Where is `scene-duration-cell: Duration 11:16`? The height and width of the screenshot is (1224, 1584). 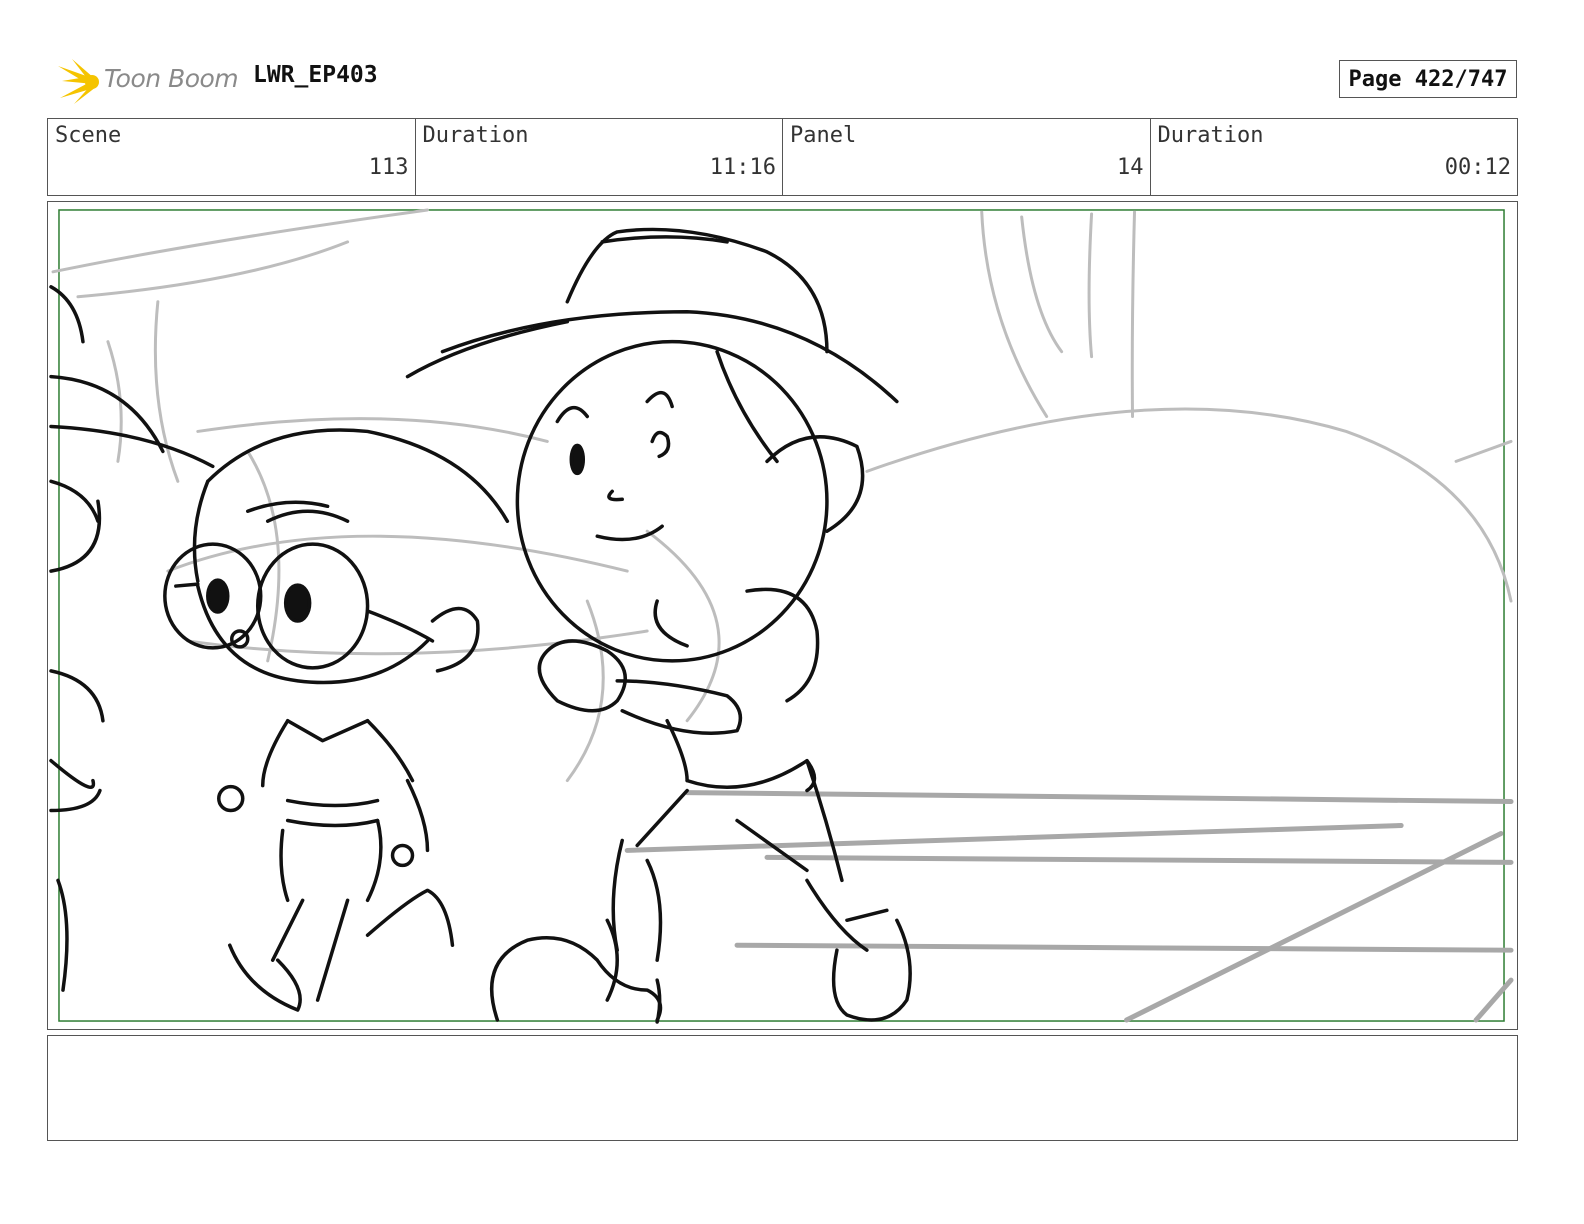 scene-duration-cell: Duration 11:16 is located at coordinates (599, 157).